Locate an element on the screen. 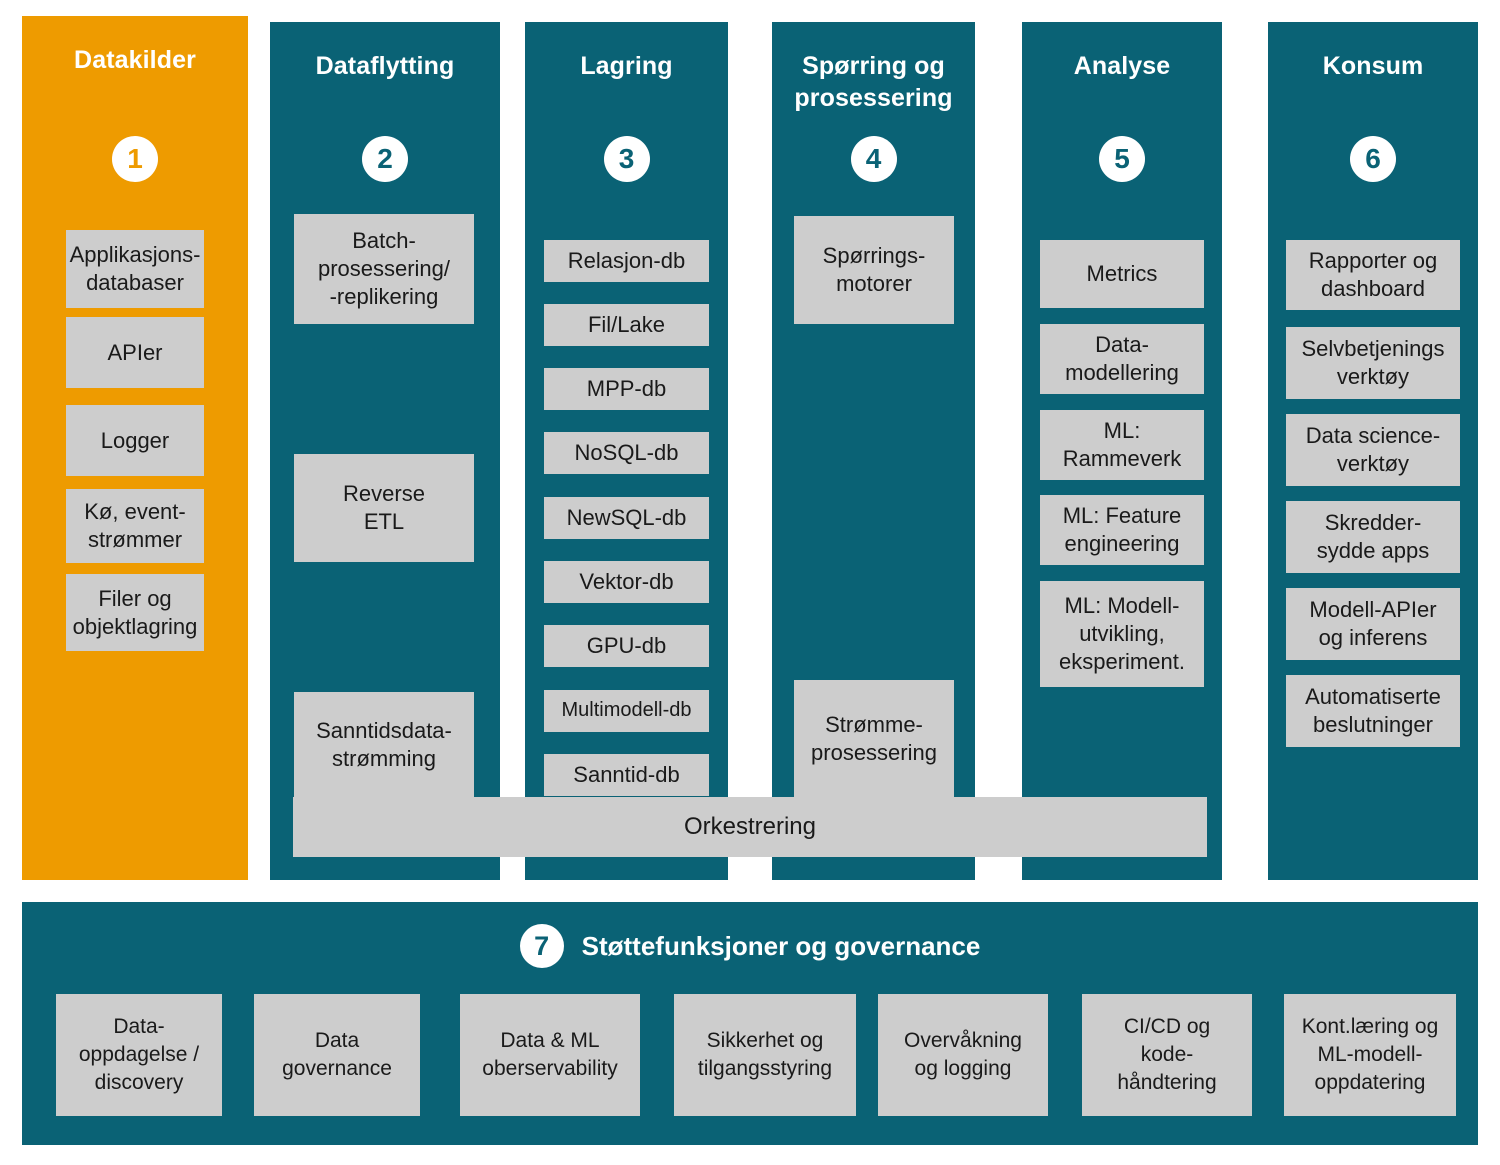 The image size is (1500, 1165). tile-logger: Logger is located at coordinates (135, 440).